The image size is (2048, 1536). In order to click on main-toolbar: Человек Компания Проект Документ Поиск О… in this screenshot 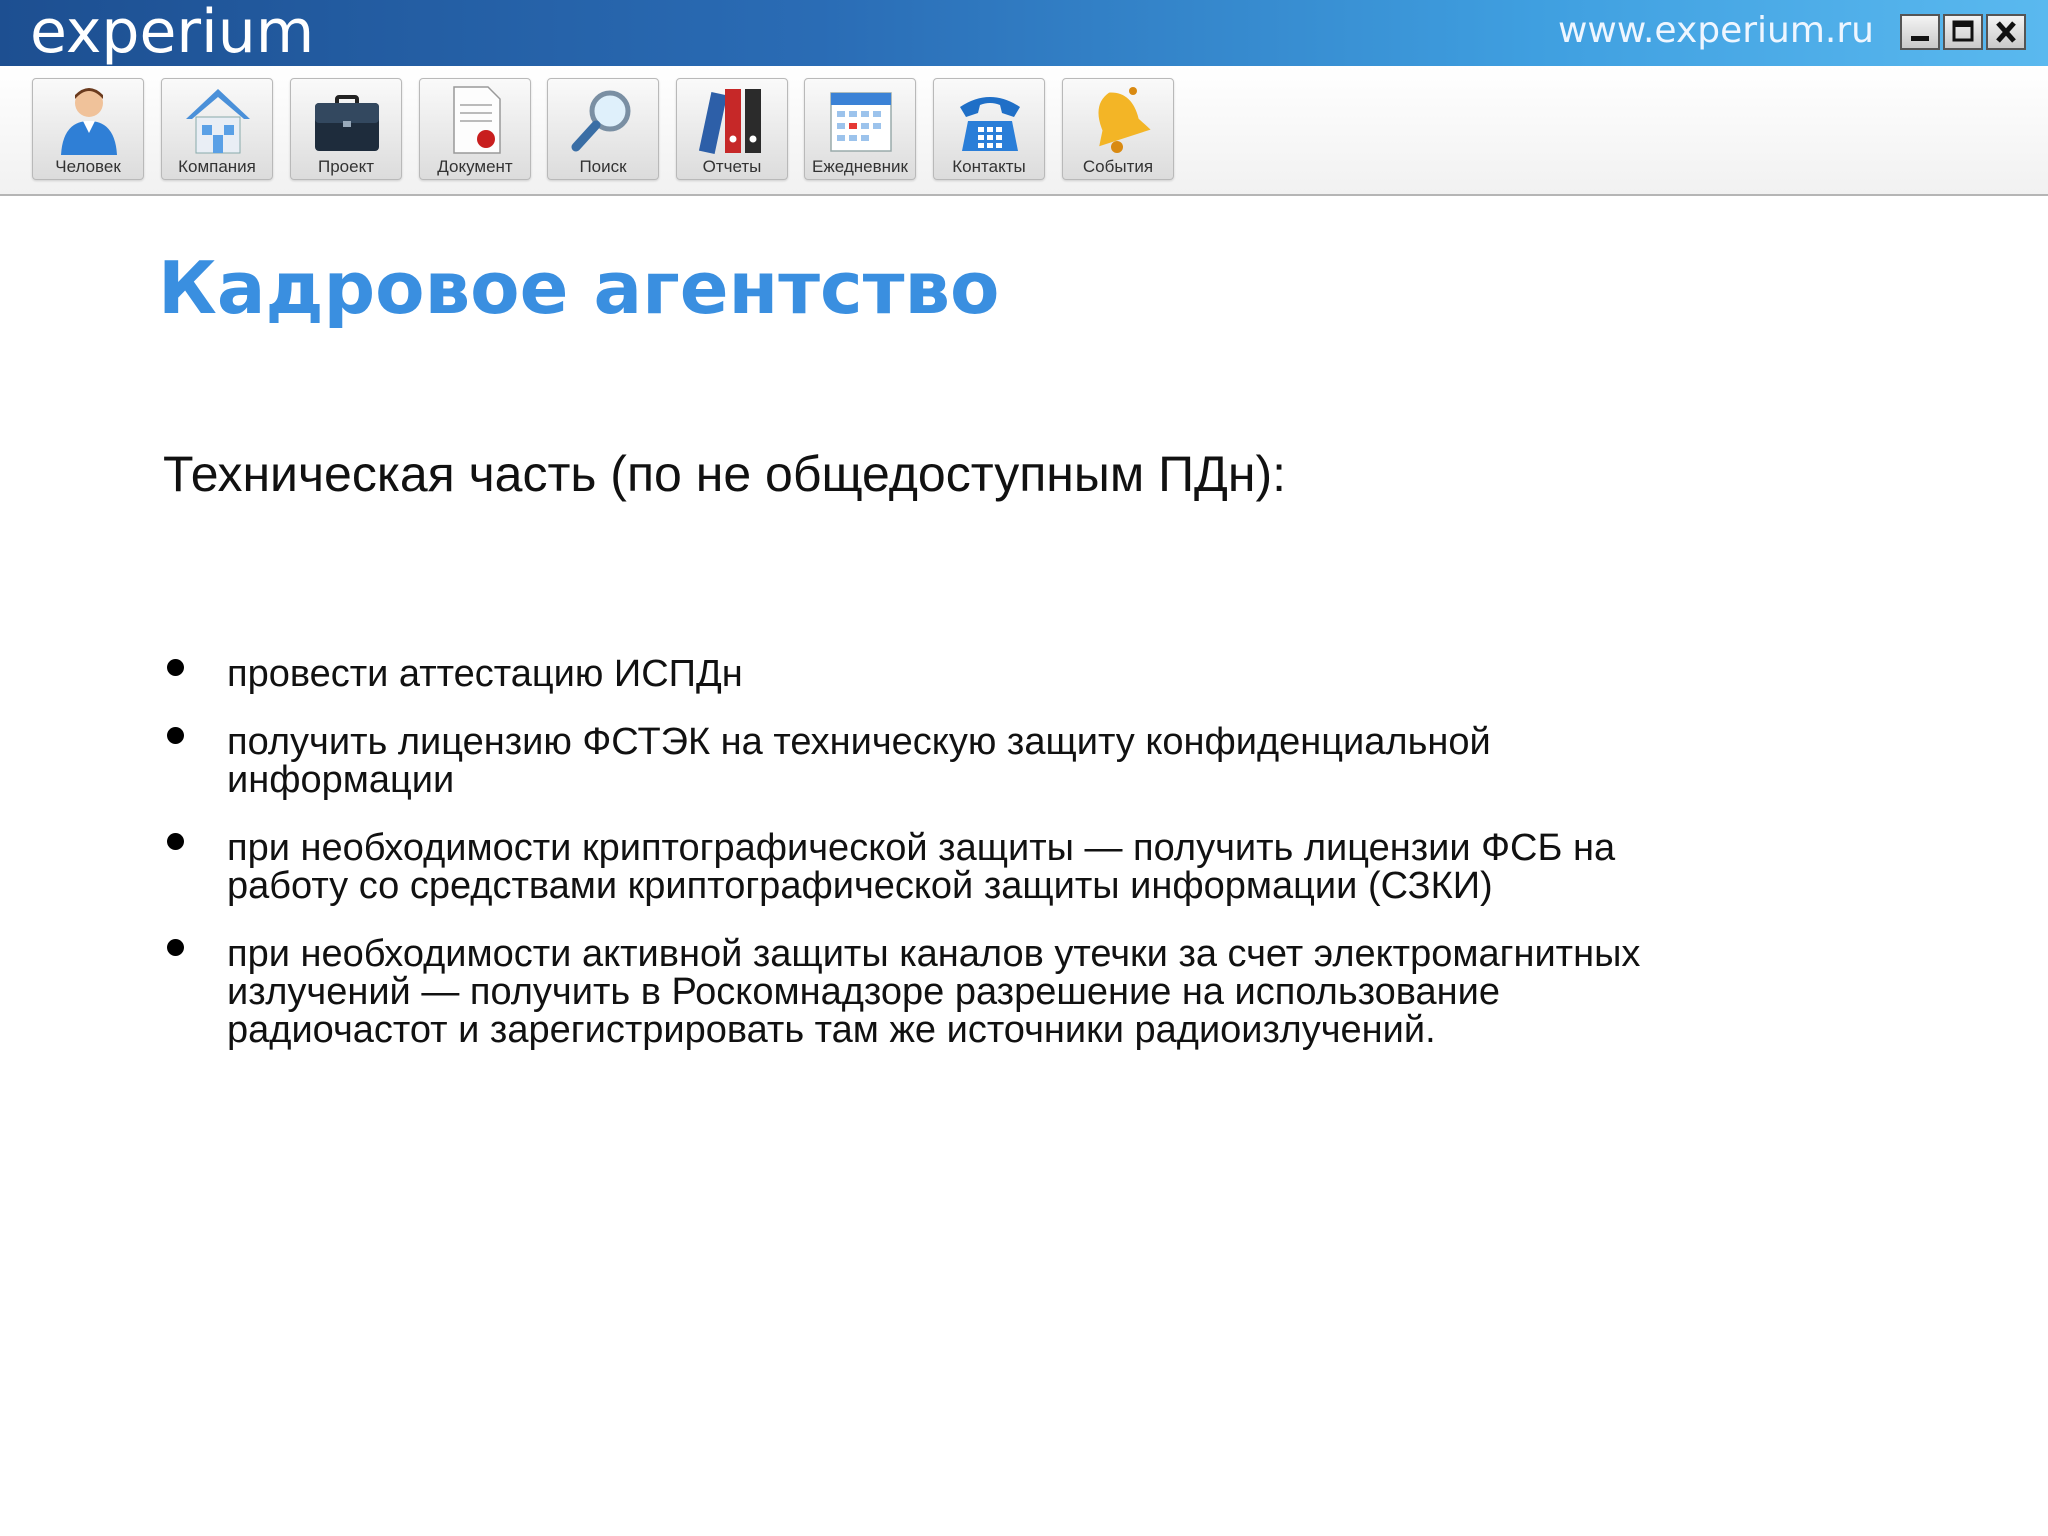, I will do `click(1024, 131)`.